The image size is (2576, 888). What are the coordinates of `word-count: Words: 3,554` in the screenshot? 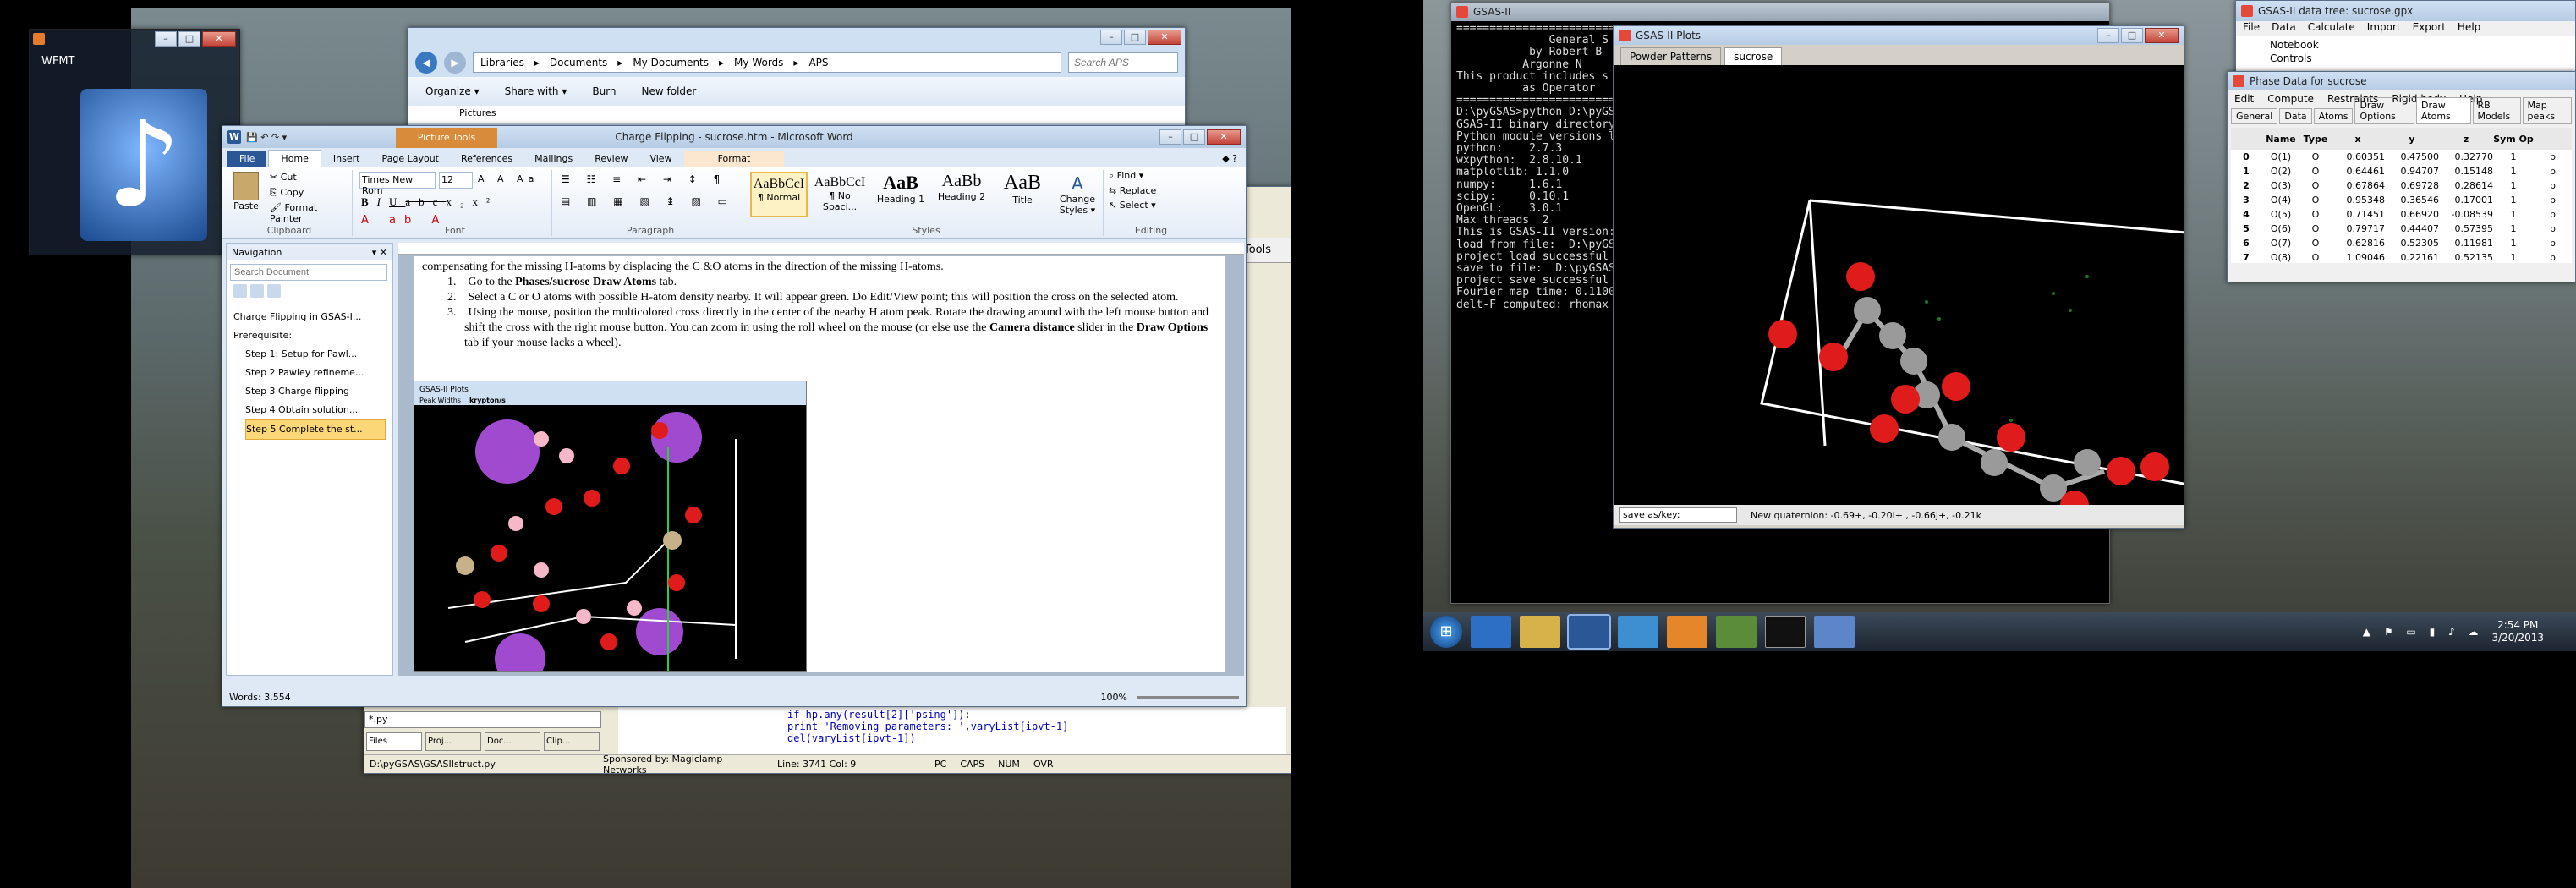 It's located at (260, 698).